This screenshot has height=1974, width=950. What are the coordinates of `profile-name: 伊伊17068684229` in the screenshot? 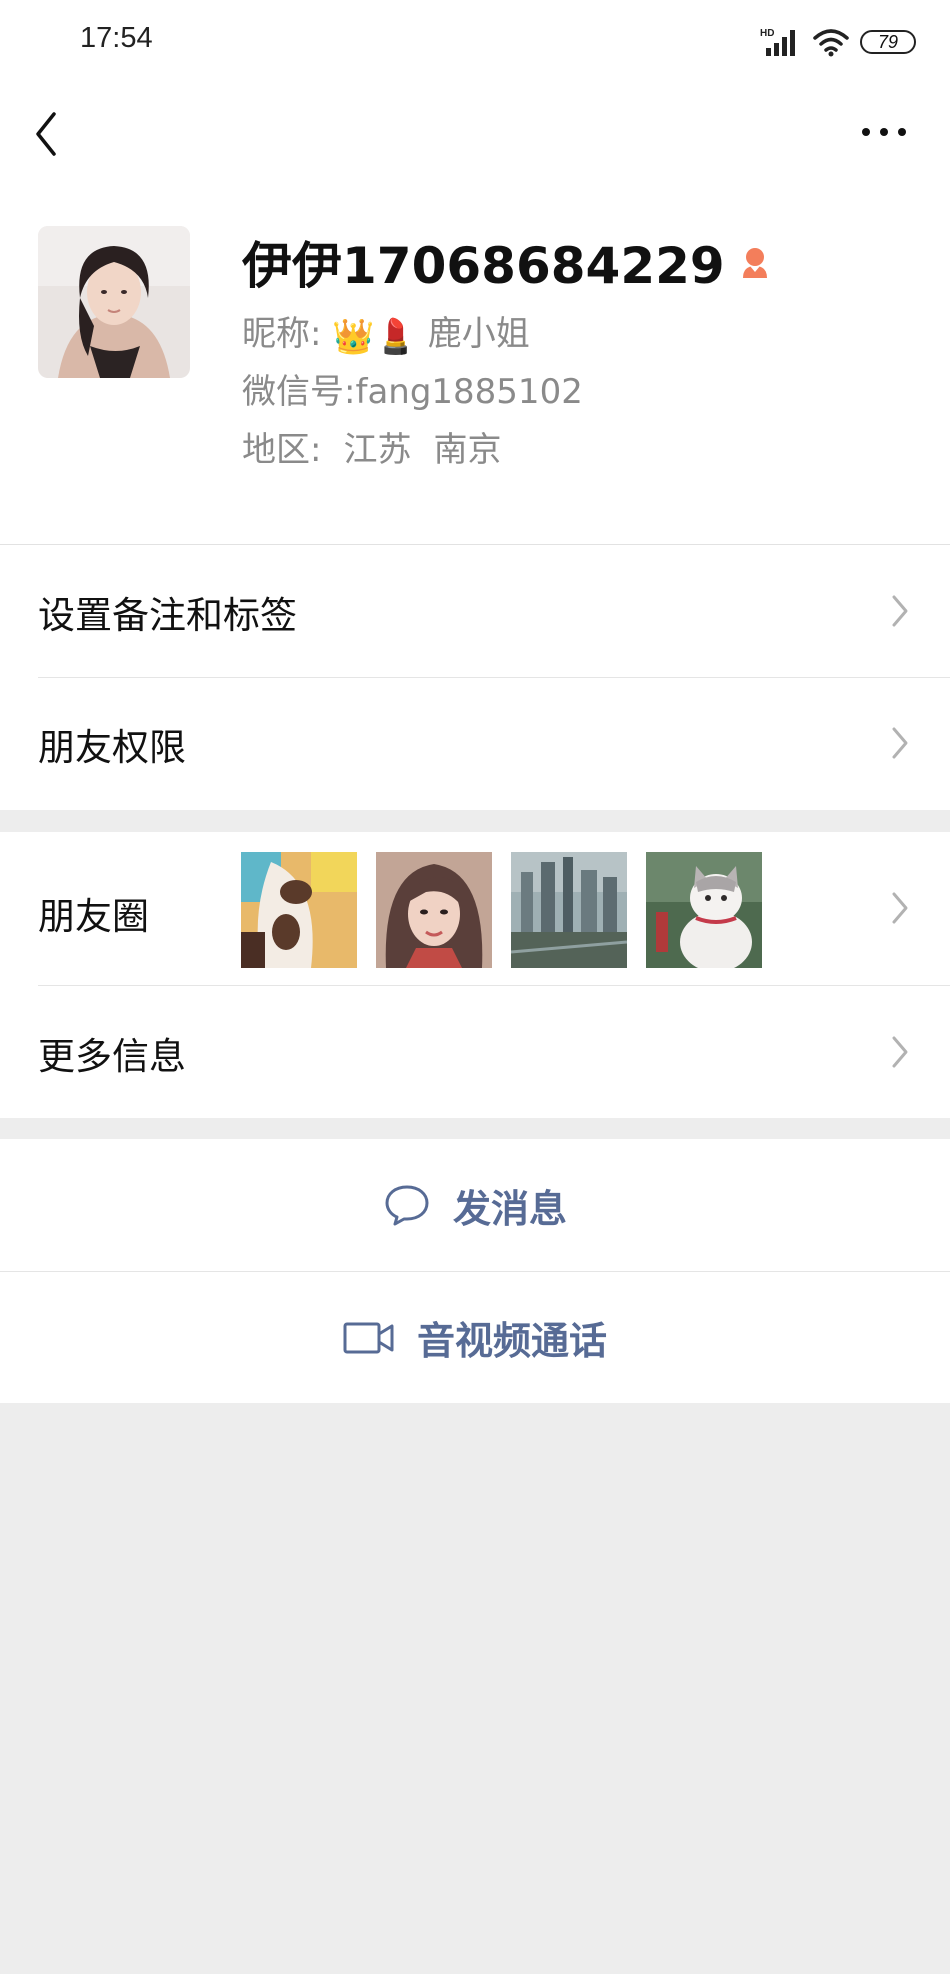 It's located at (483, 266).